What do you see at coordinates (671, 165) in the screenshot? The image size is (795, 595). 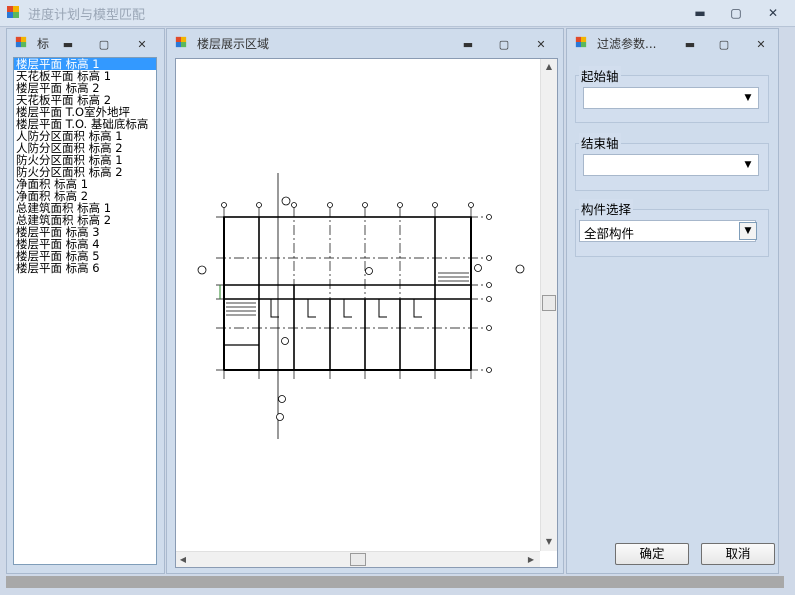 I see `end-axis-select: ▼` at bounding box center [671, 165].